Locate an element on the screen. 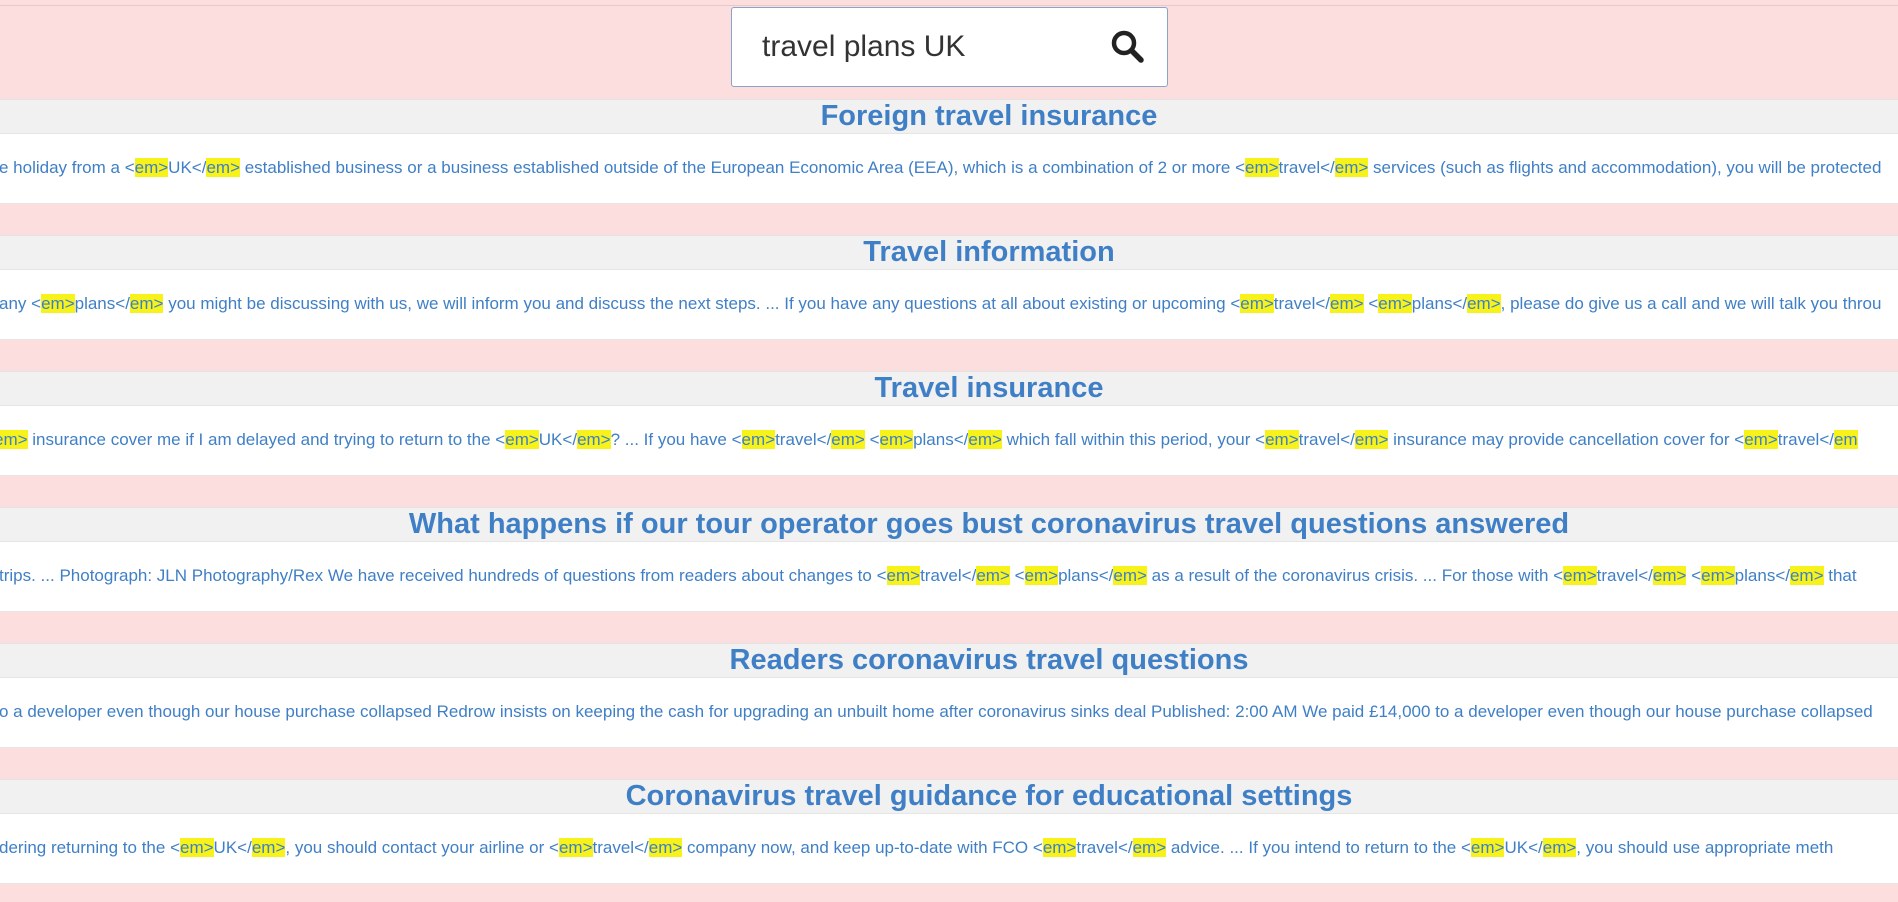  result-title-link: Foreign travel insurance is located at coordinates (949, 116).